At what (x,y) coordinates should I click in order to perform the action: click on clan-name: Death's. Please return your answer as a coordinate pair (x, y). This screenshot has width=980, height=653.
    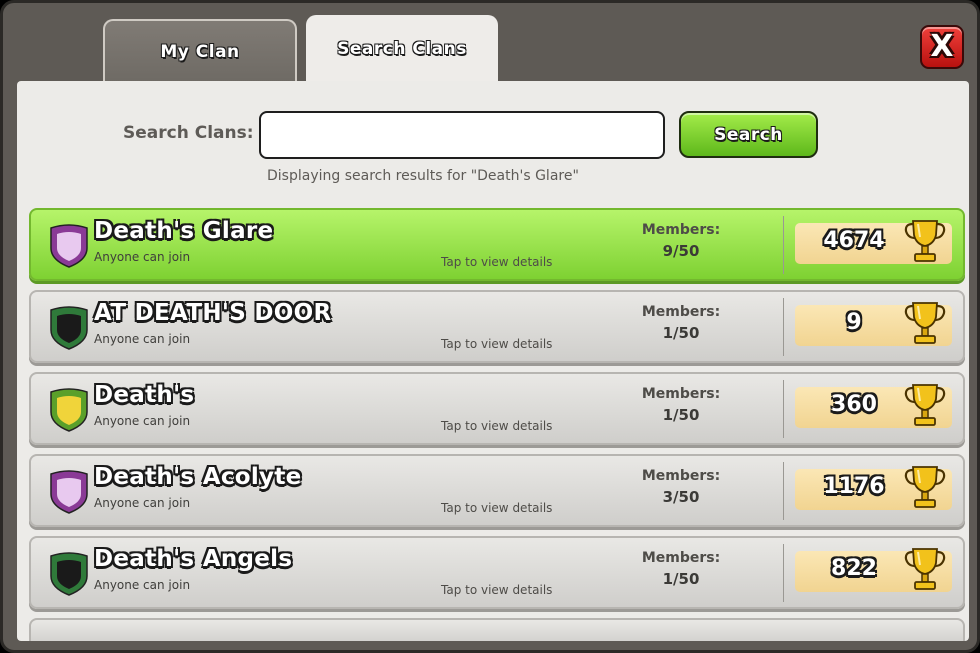
    Looking at the image, I should click on (144, 395).